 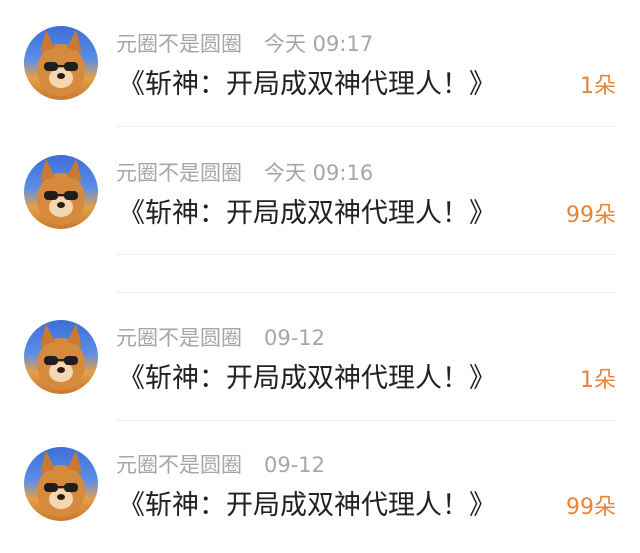 What do you see at coordinates (244, 173) in the screenshot?
I see `message-meta: 元圈不是圆圈 今天 09:16` at bounding box center [244, 173].